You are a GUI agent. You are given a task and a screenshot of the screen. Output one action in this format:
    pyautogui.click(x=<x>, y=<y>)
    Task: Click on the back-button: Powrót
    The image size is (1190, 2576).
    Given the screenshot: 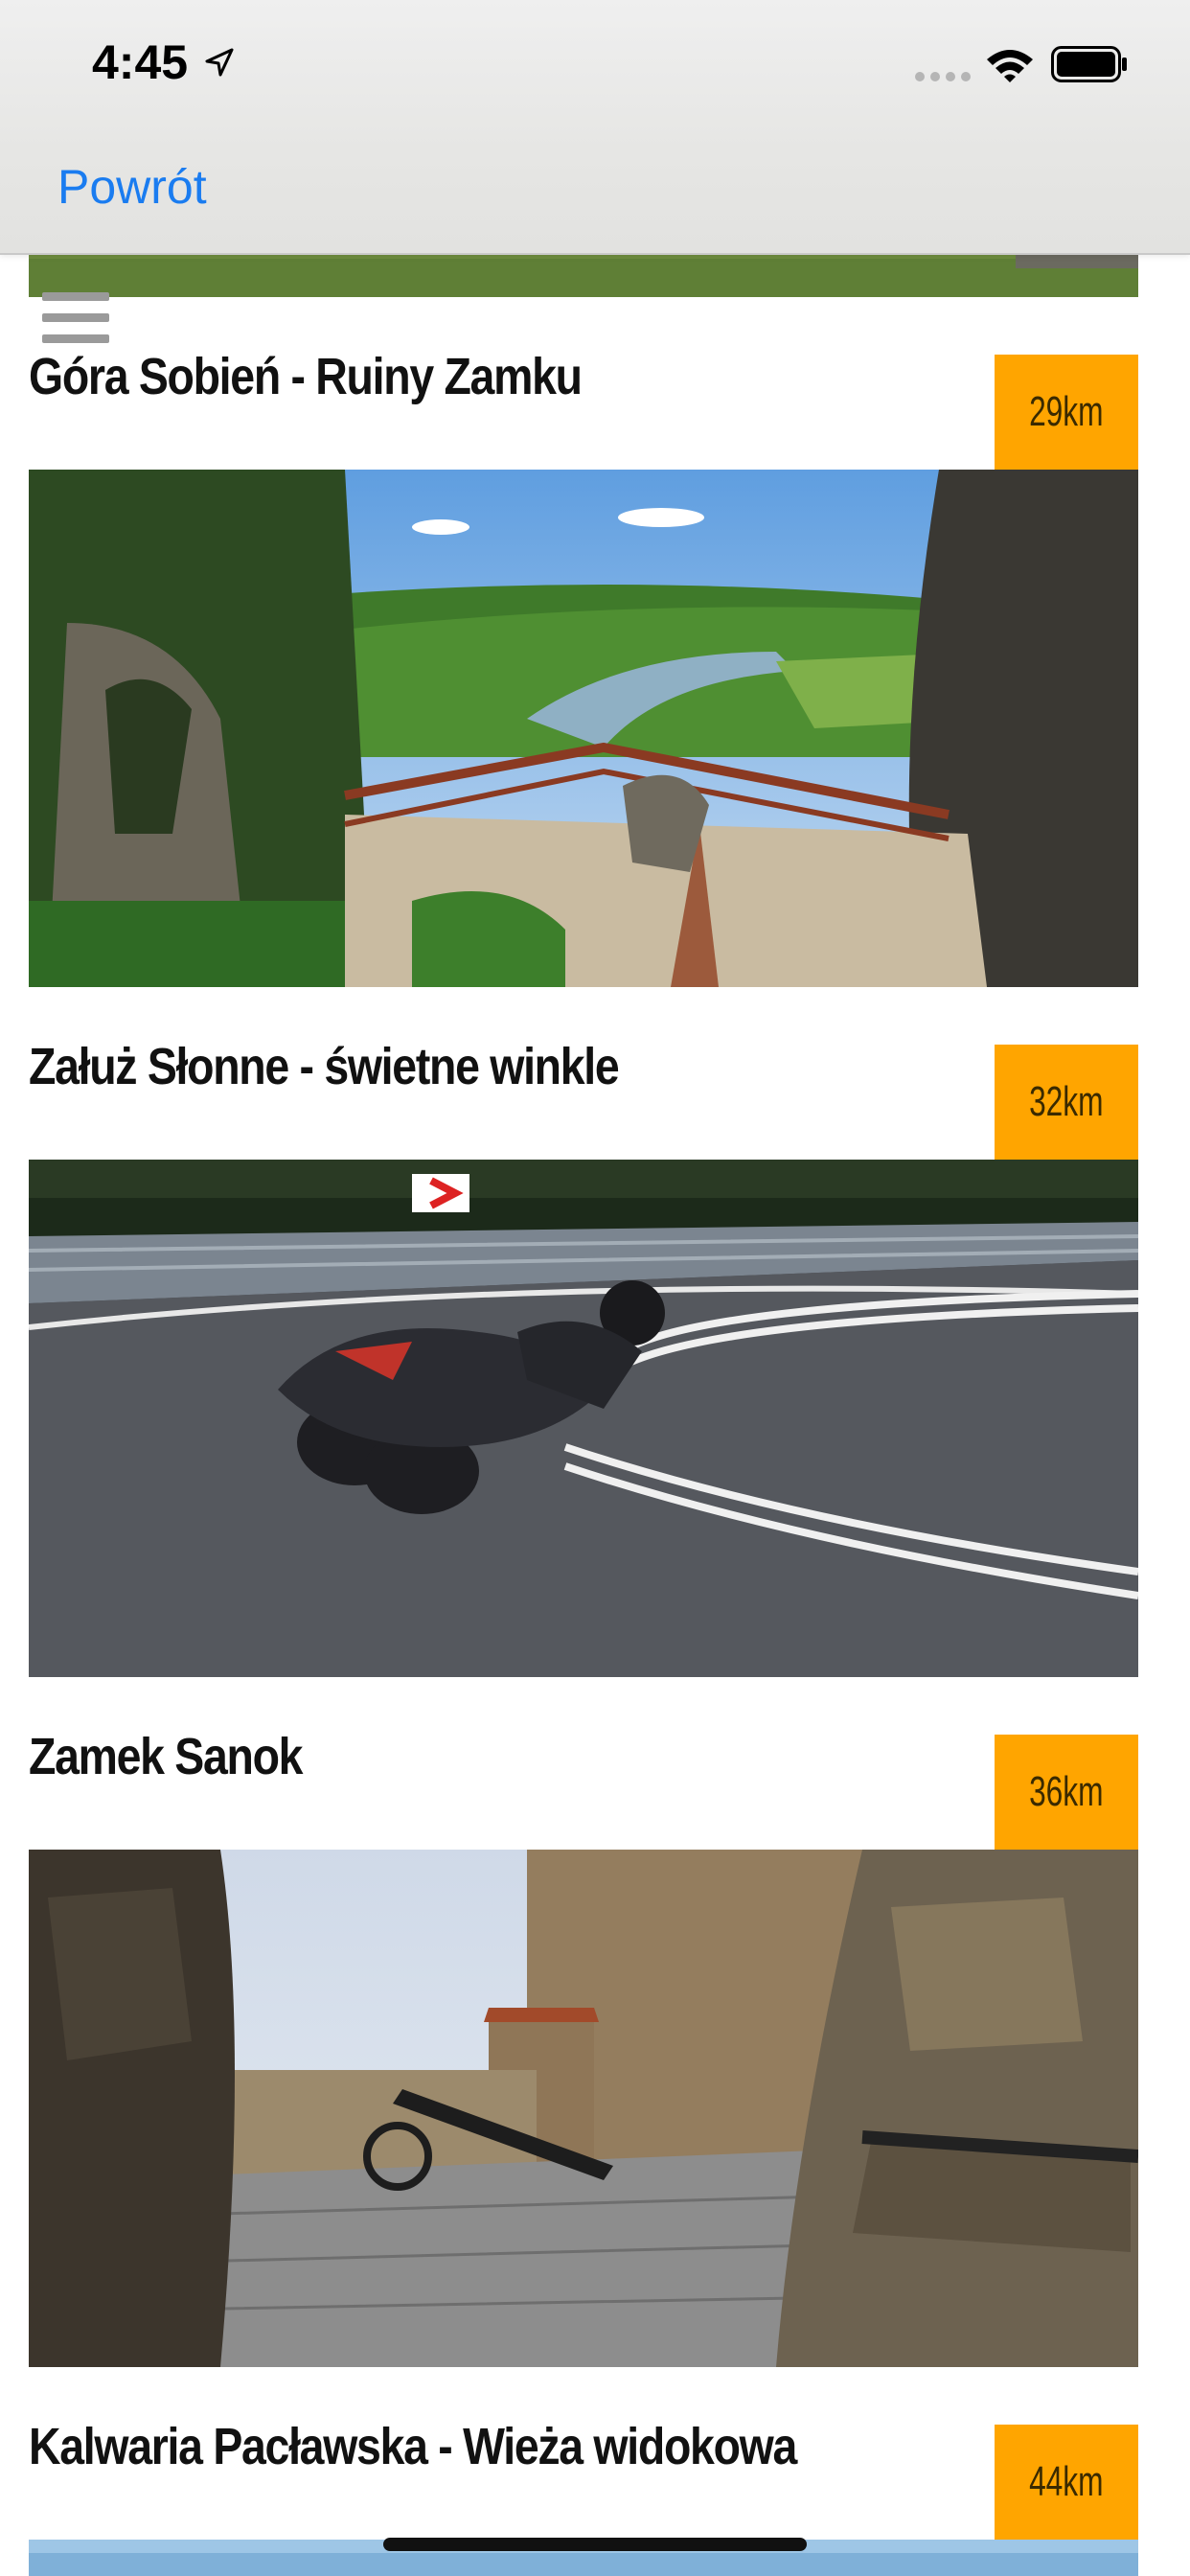 What is the action you would take?
    pyautogui.click(x=132, y=187)
    